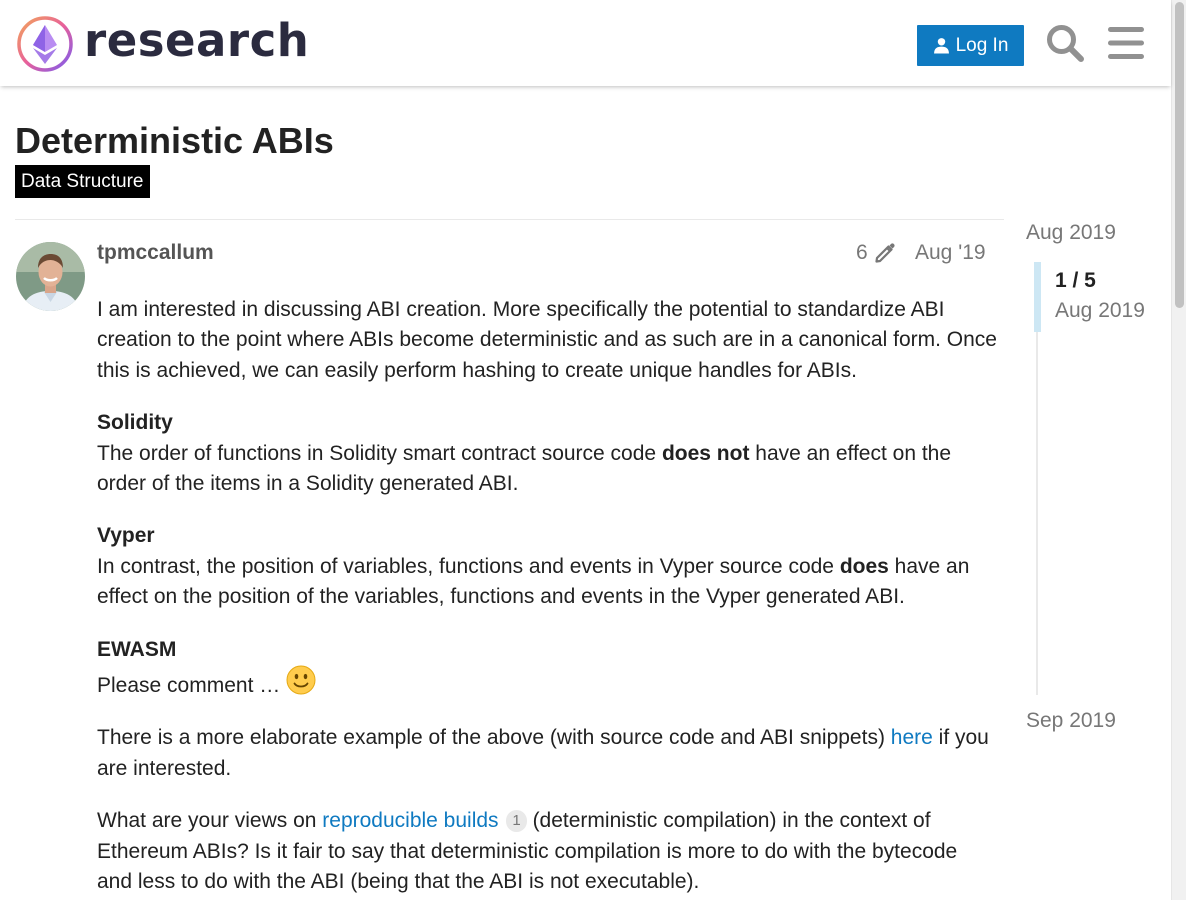 The image size is (1186, 920). Describe the element at coordinates (1126, 43) in the screenshot. I see `hamburger-menu-icon` at that location.